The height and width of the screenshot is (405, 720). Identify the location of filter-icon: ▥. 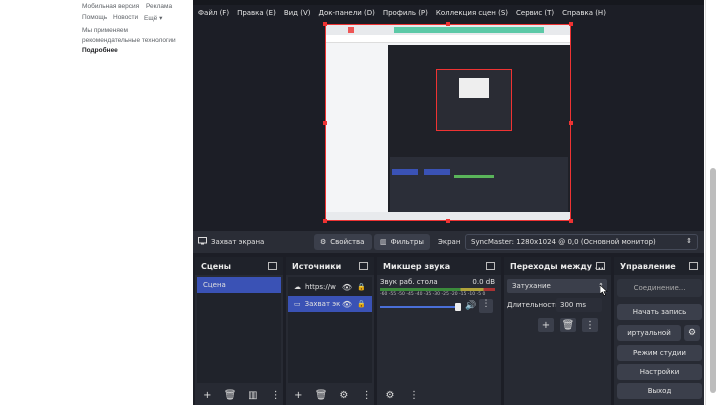
(383, 242).